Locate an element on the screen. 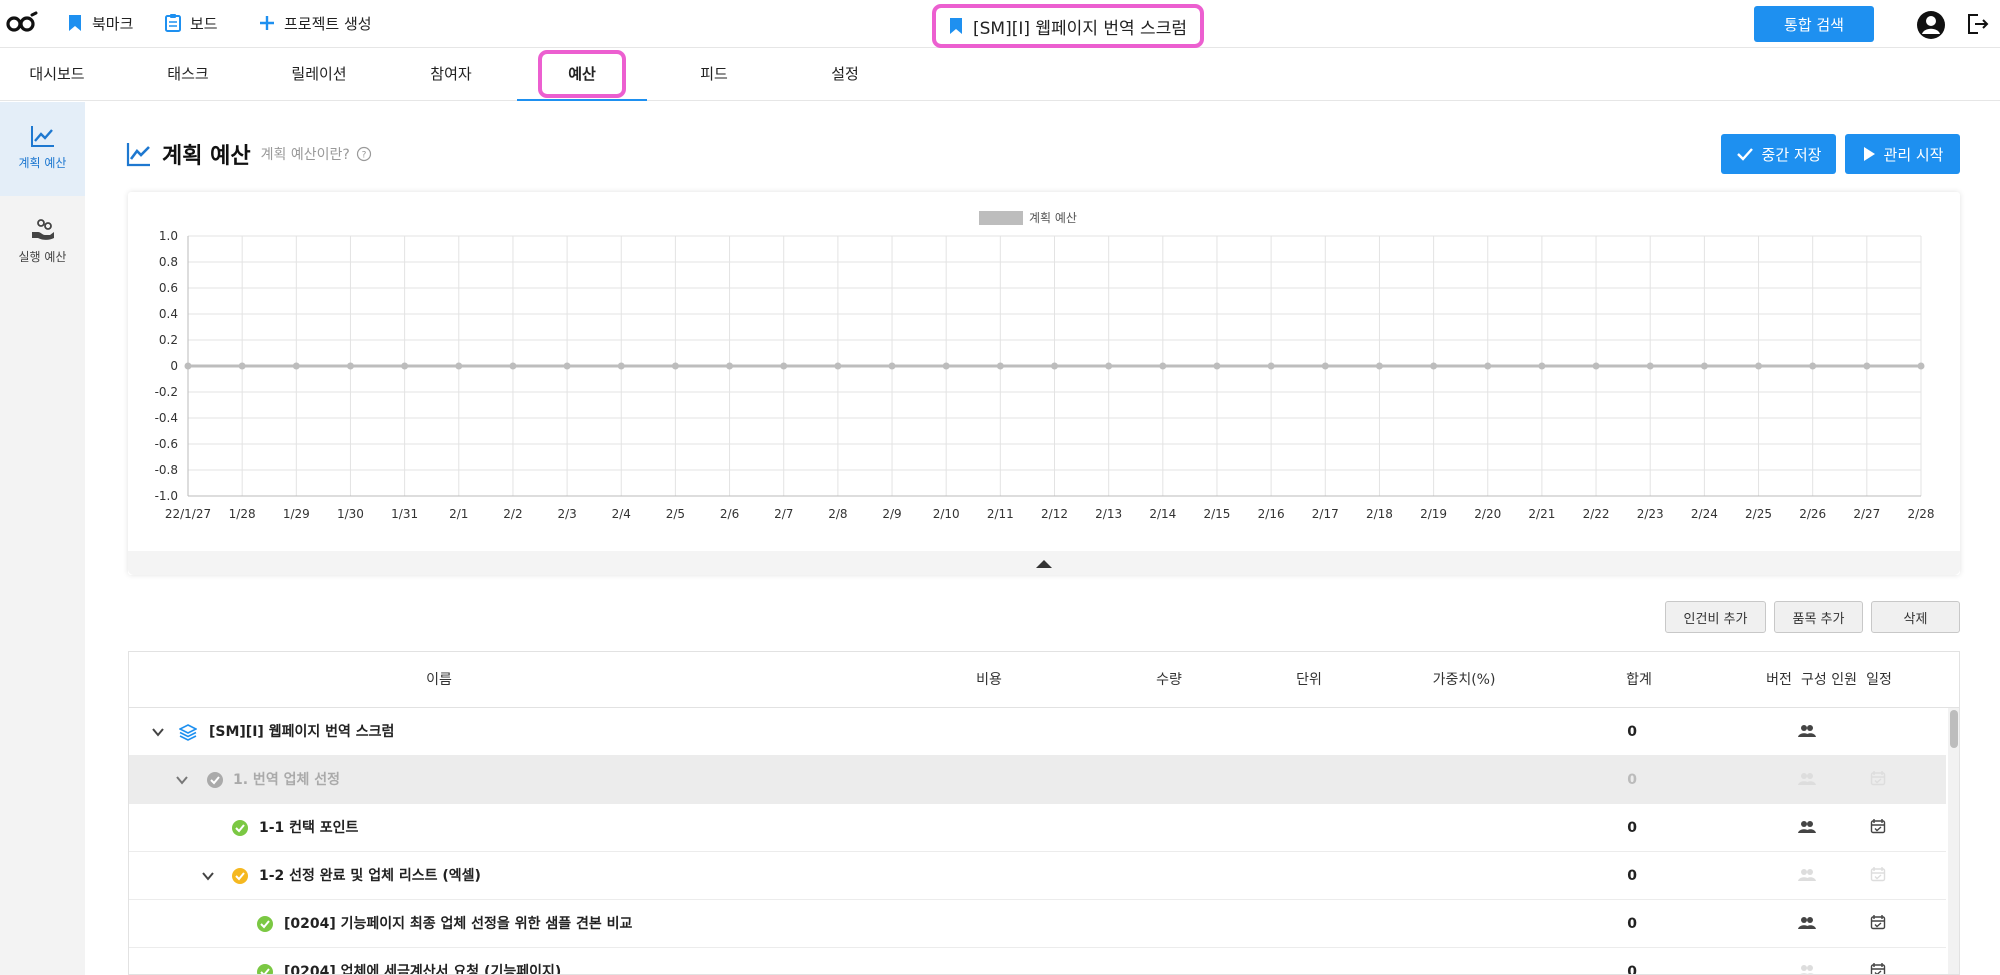  row-name: [0204] 기능페이지 최종 업체 선정을 위한 샘플 견본 비교 is located at coordinates (458, 924).